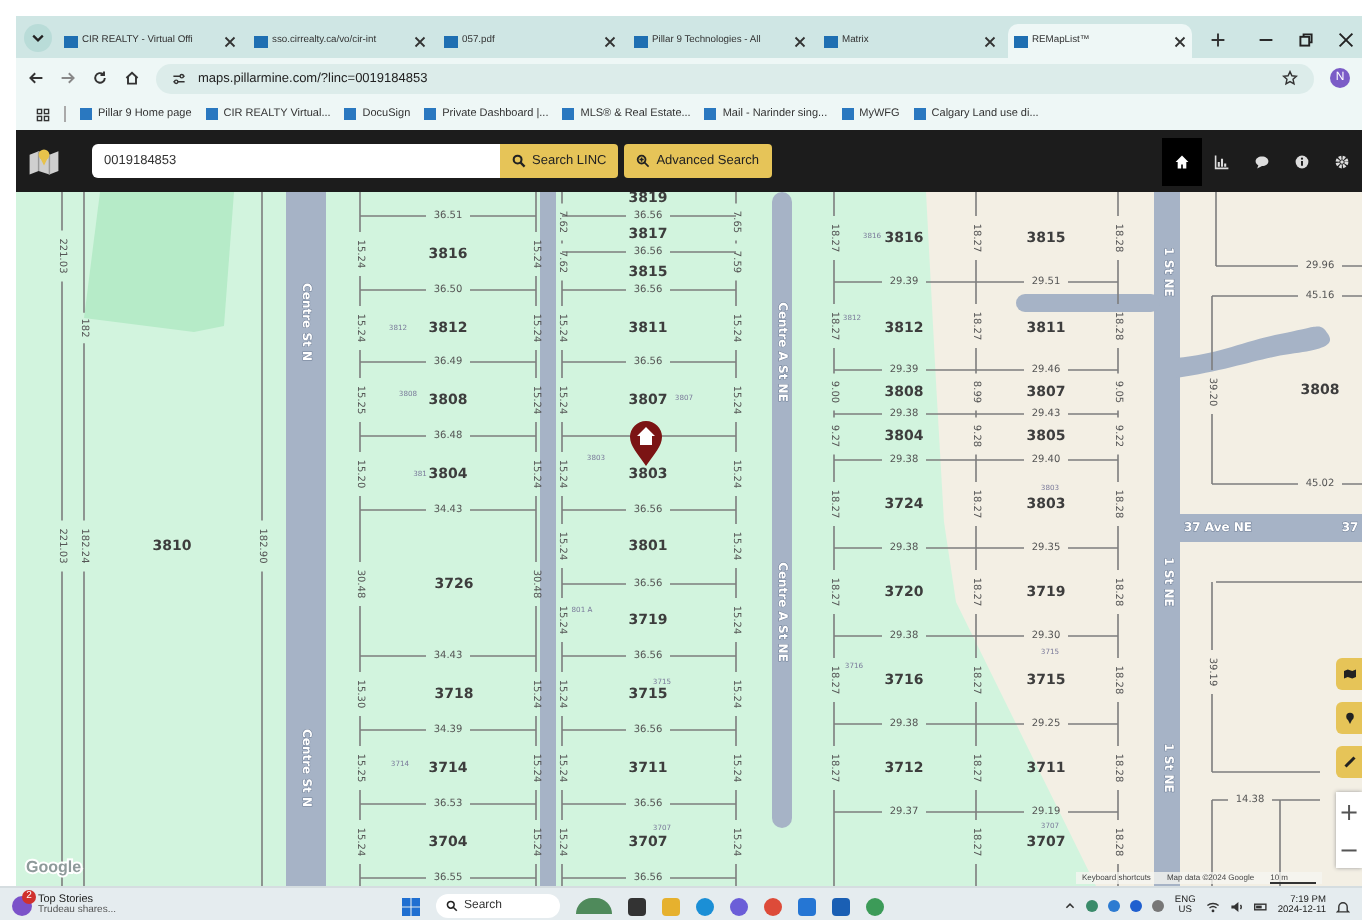 This screenshot has height=920, width=1362. What do you see at coordinates (1349, 849) in the screenshot?
I see `zoom-button: −` at bounding box center [1349, 849].